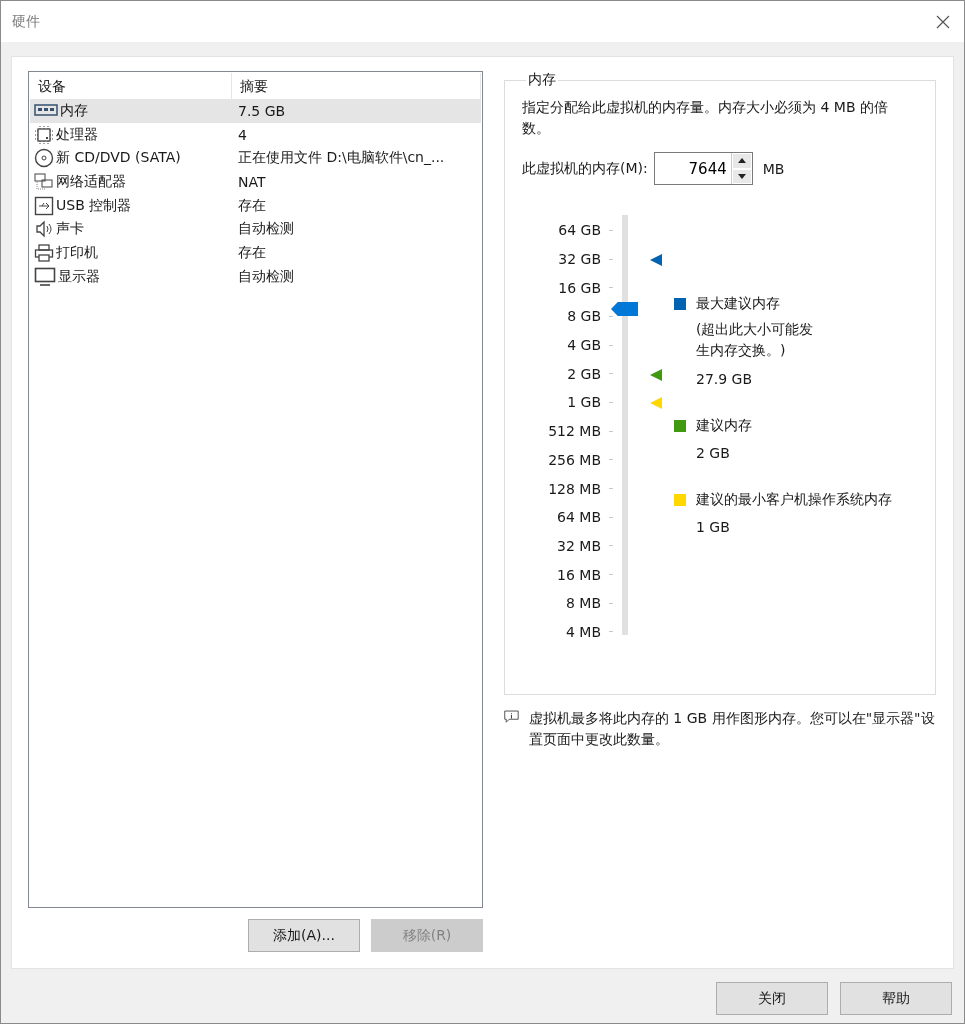  I want to click on tick-label: 4 MB, so click(583, 631).